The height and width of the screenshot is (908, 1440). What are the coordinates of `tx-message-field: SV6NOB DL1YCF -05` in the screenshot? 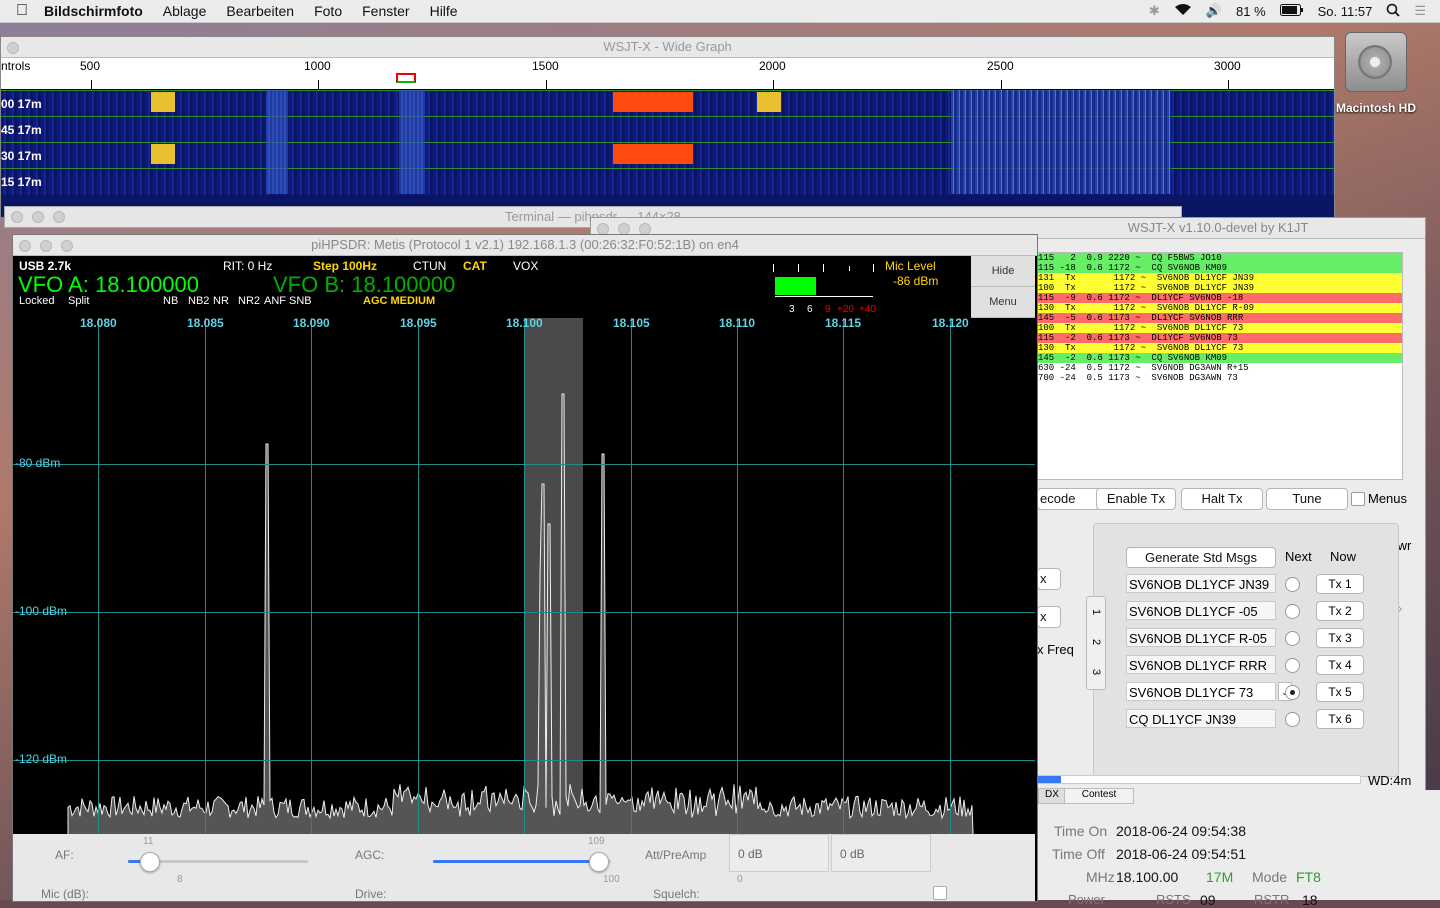 It's located at (1201, 610).